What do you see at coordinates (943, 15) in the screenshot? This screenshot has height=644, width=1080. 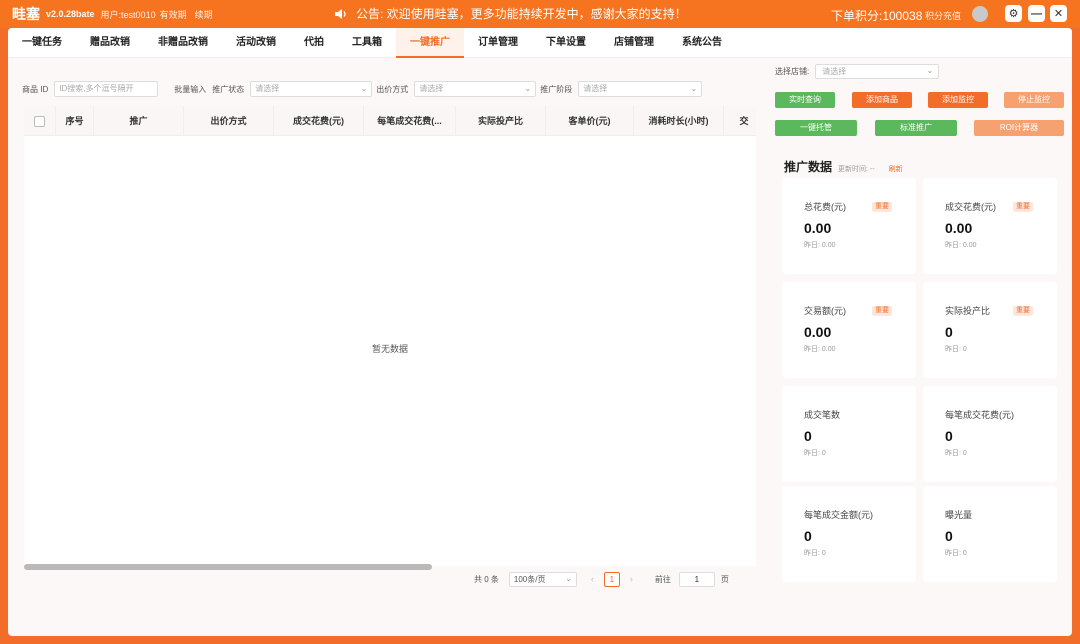 I see `recharge-link: 积分充值` at bounding box center [943, 15].